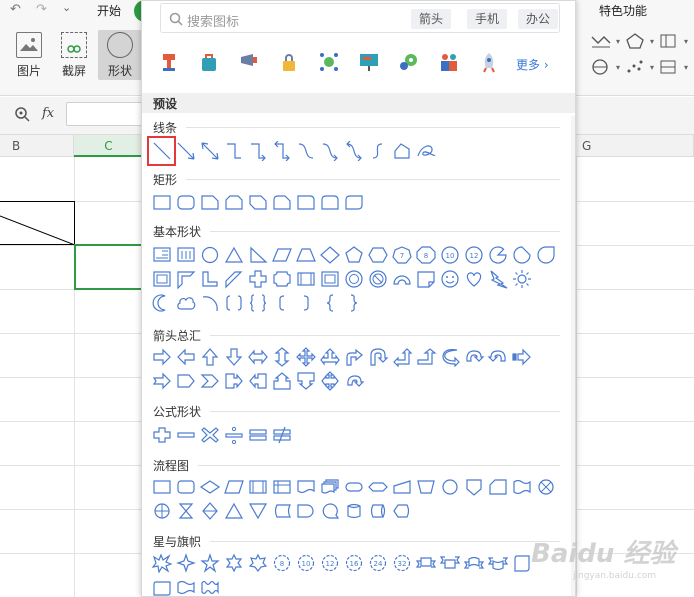 The image size is (694, 597). I want to click on left-up-arrow-shape, so click(402, 357).